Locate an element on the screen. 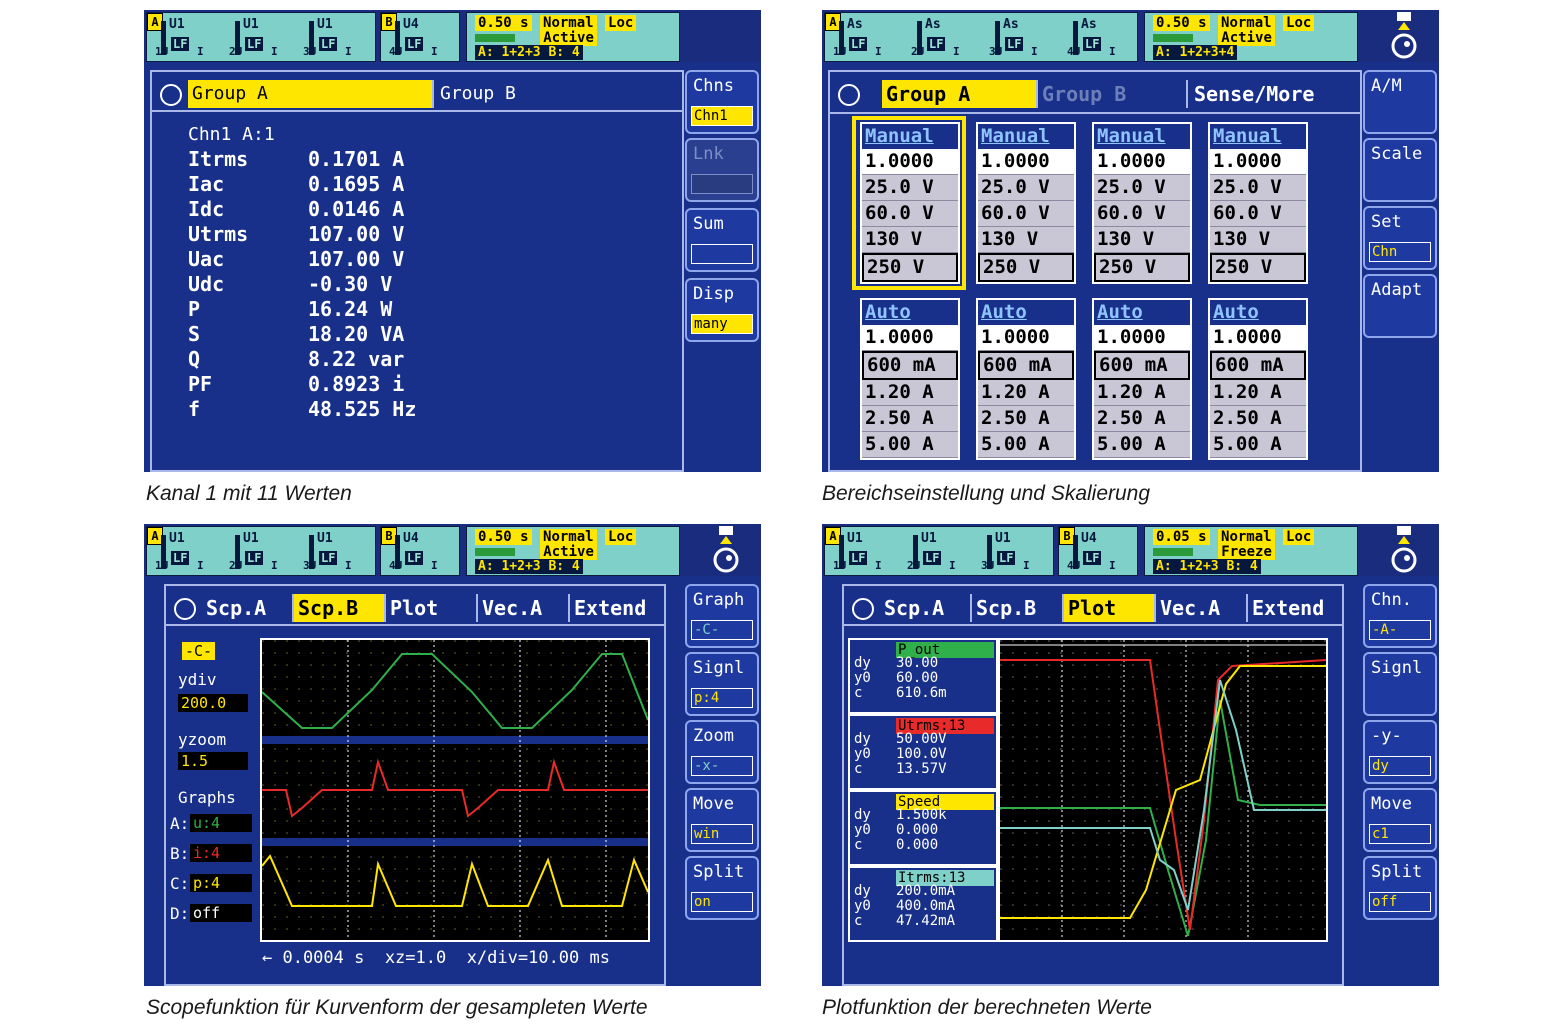 This screenshot has height=1024, width=1560. softkeys: Chns Chn1 Lnk Sum Disp many is located at coordinates (722, 270).